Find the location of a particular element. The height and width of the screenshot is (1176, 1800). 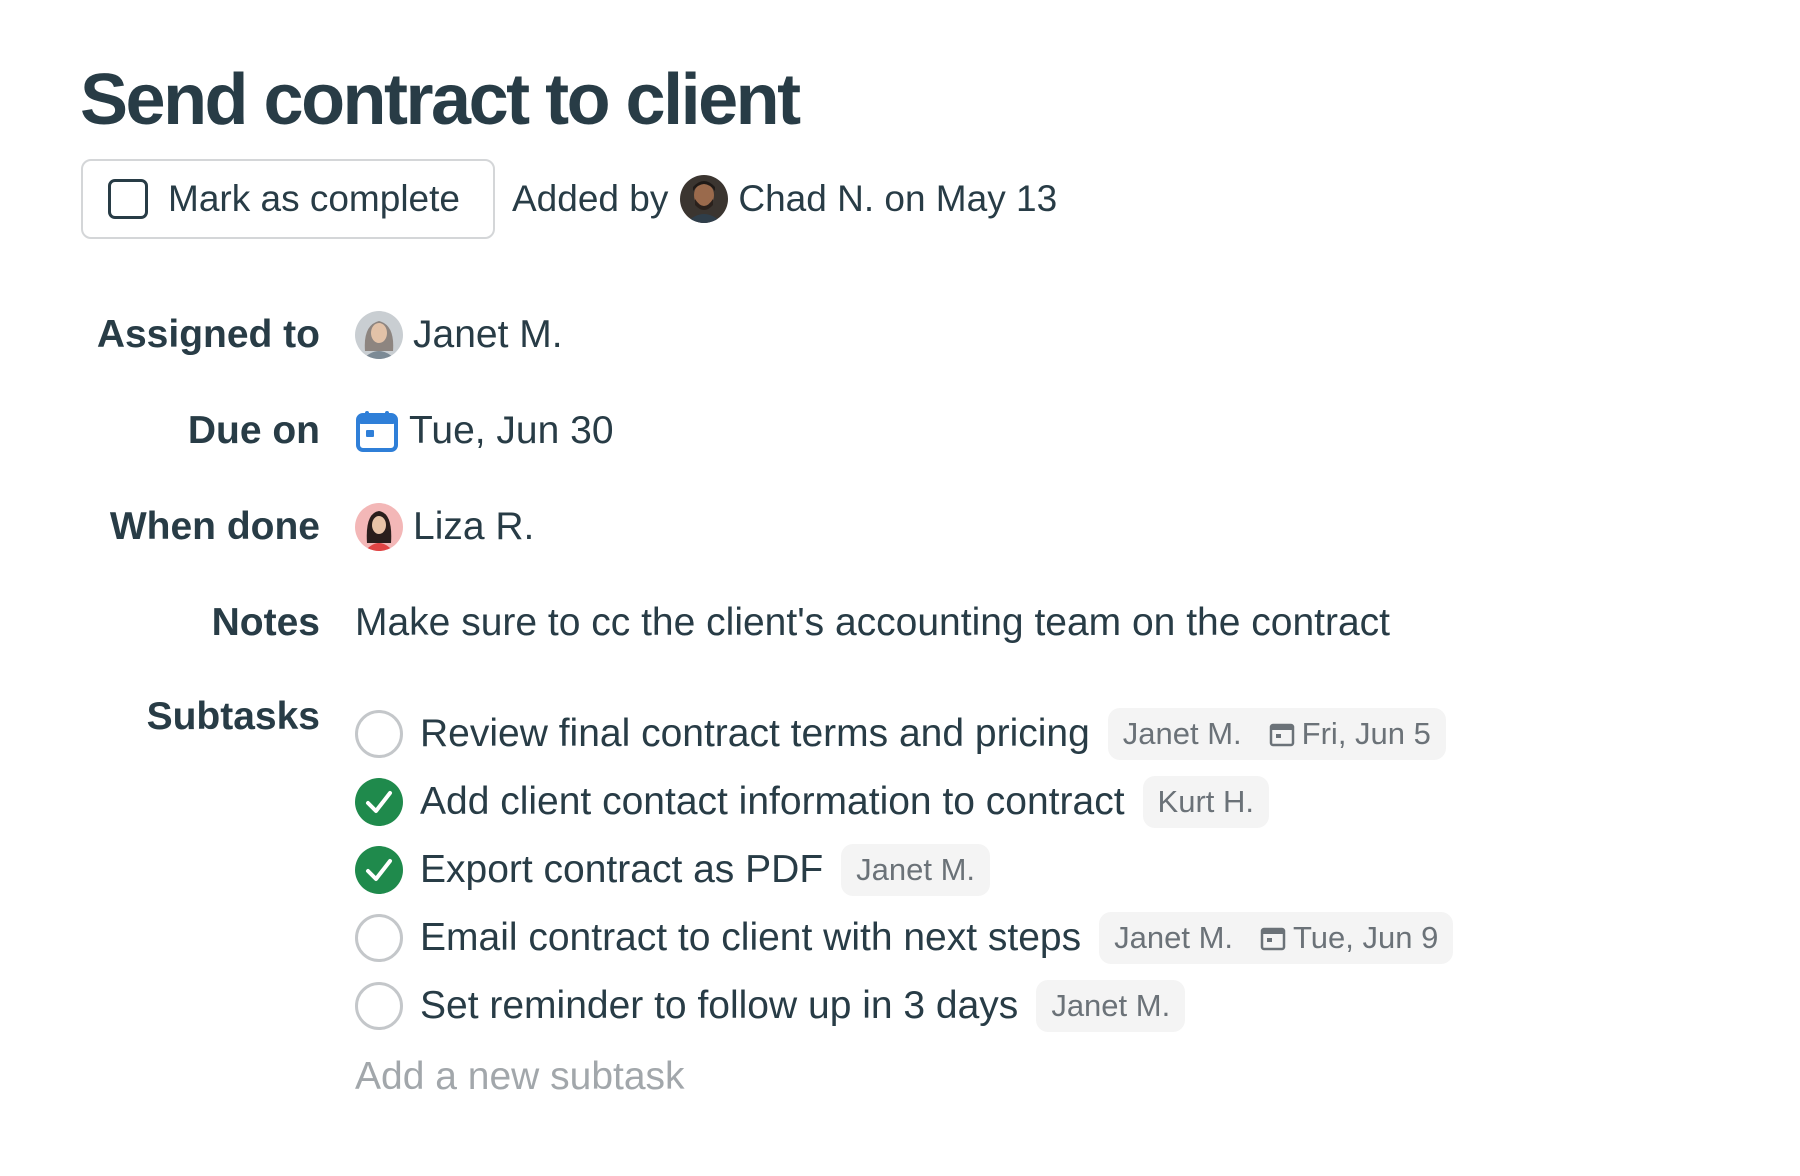

subtask-assignee: Kurt H. is located at coordinates (1206, 801).